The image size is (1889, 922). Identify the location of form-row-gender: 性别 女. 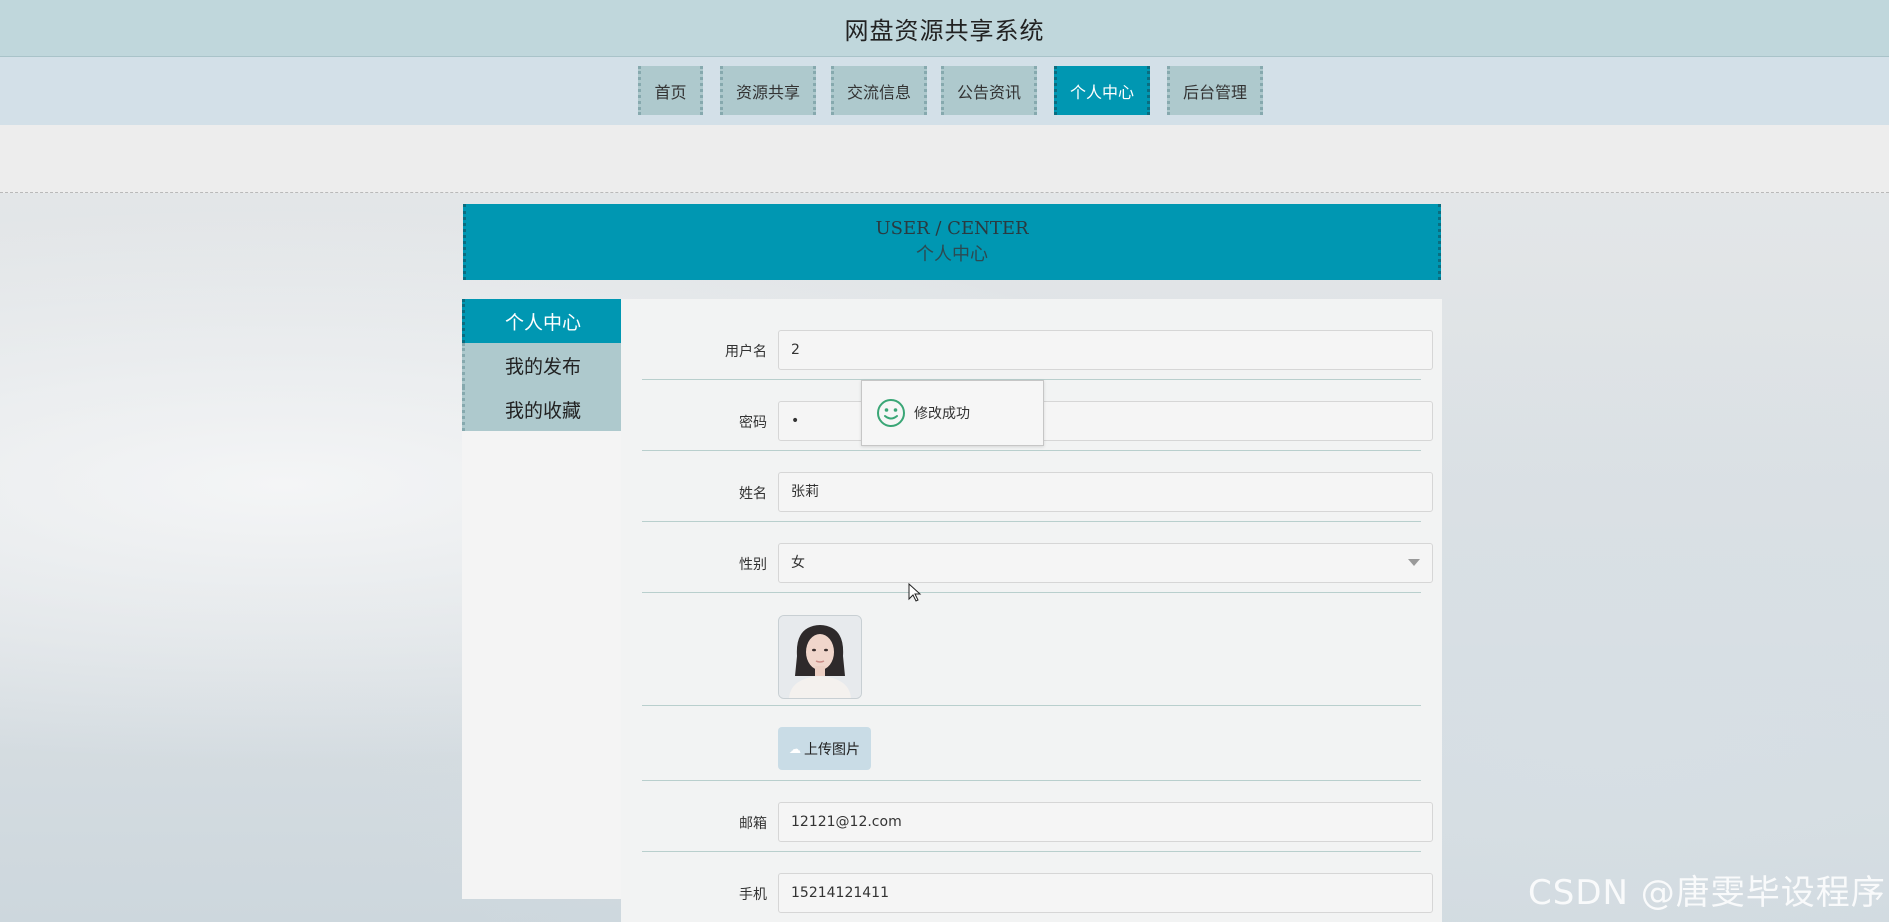
(1037, 557).